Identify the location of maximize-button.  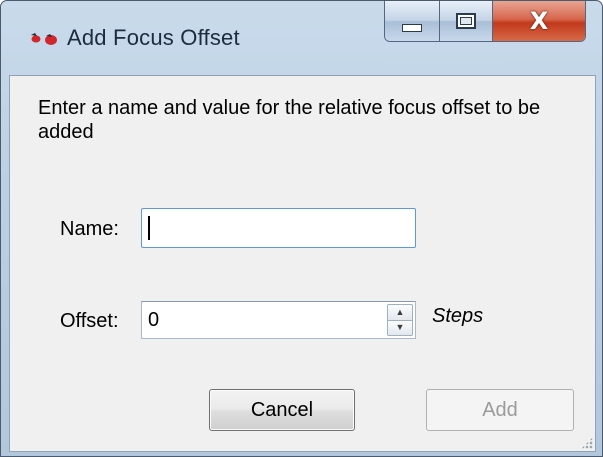
(466, 21).